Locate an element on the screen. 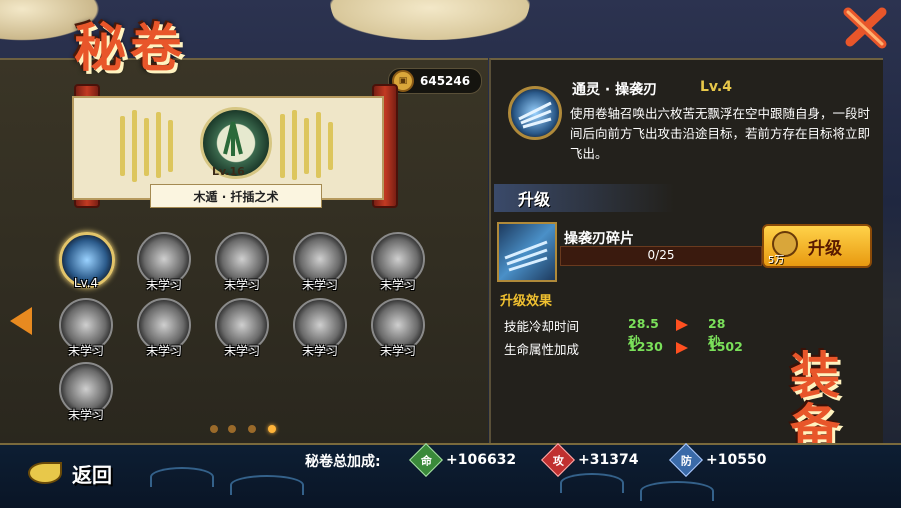 The width and height of the screenshot is (901, 508). skill-detail-name: 通灵 · 操袭刃 is located at coordinates (615, 90).